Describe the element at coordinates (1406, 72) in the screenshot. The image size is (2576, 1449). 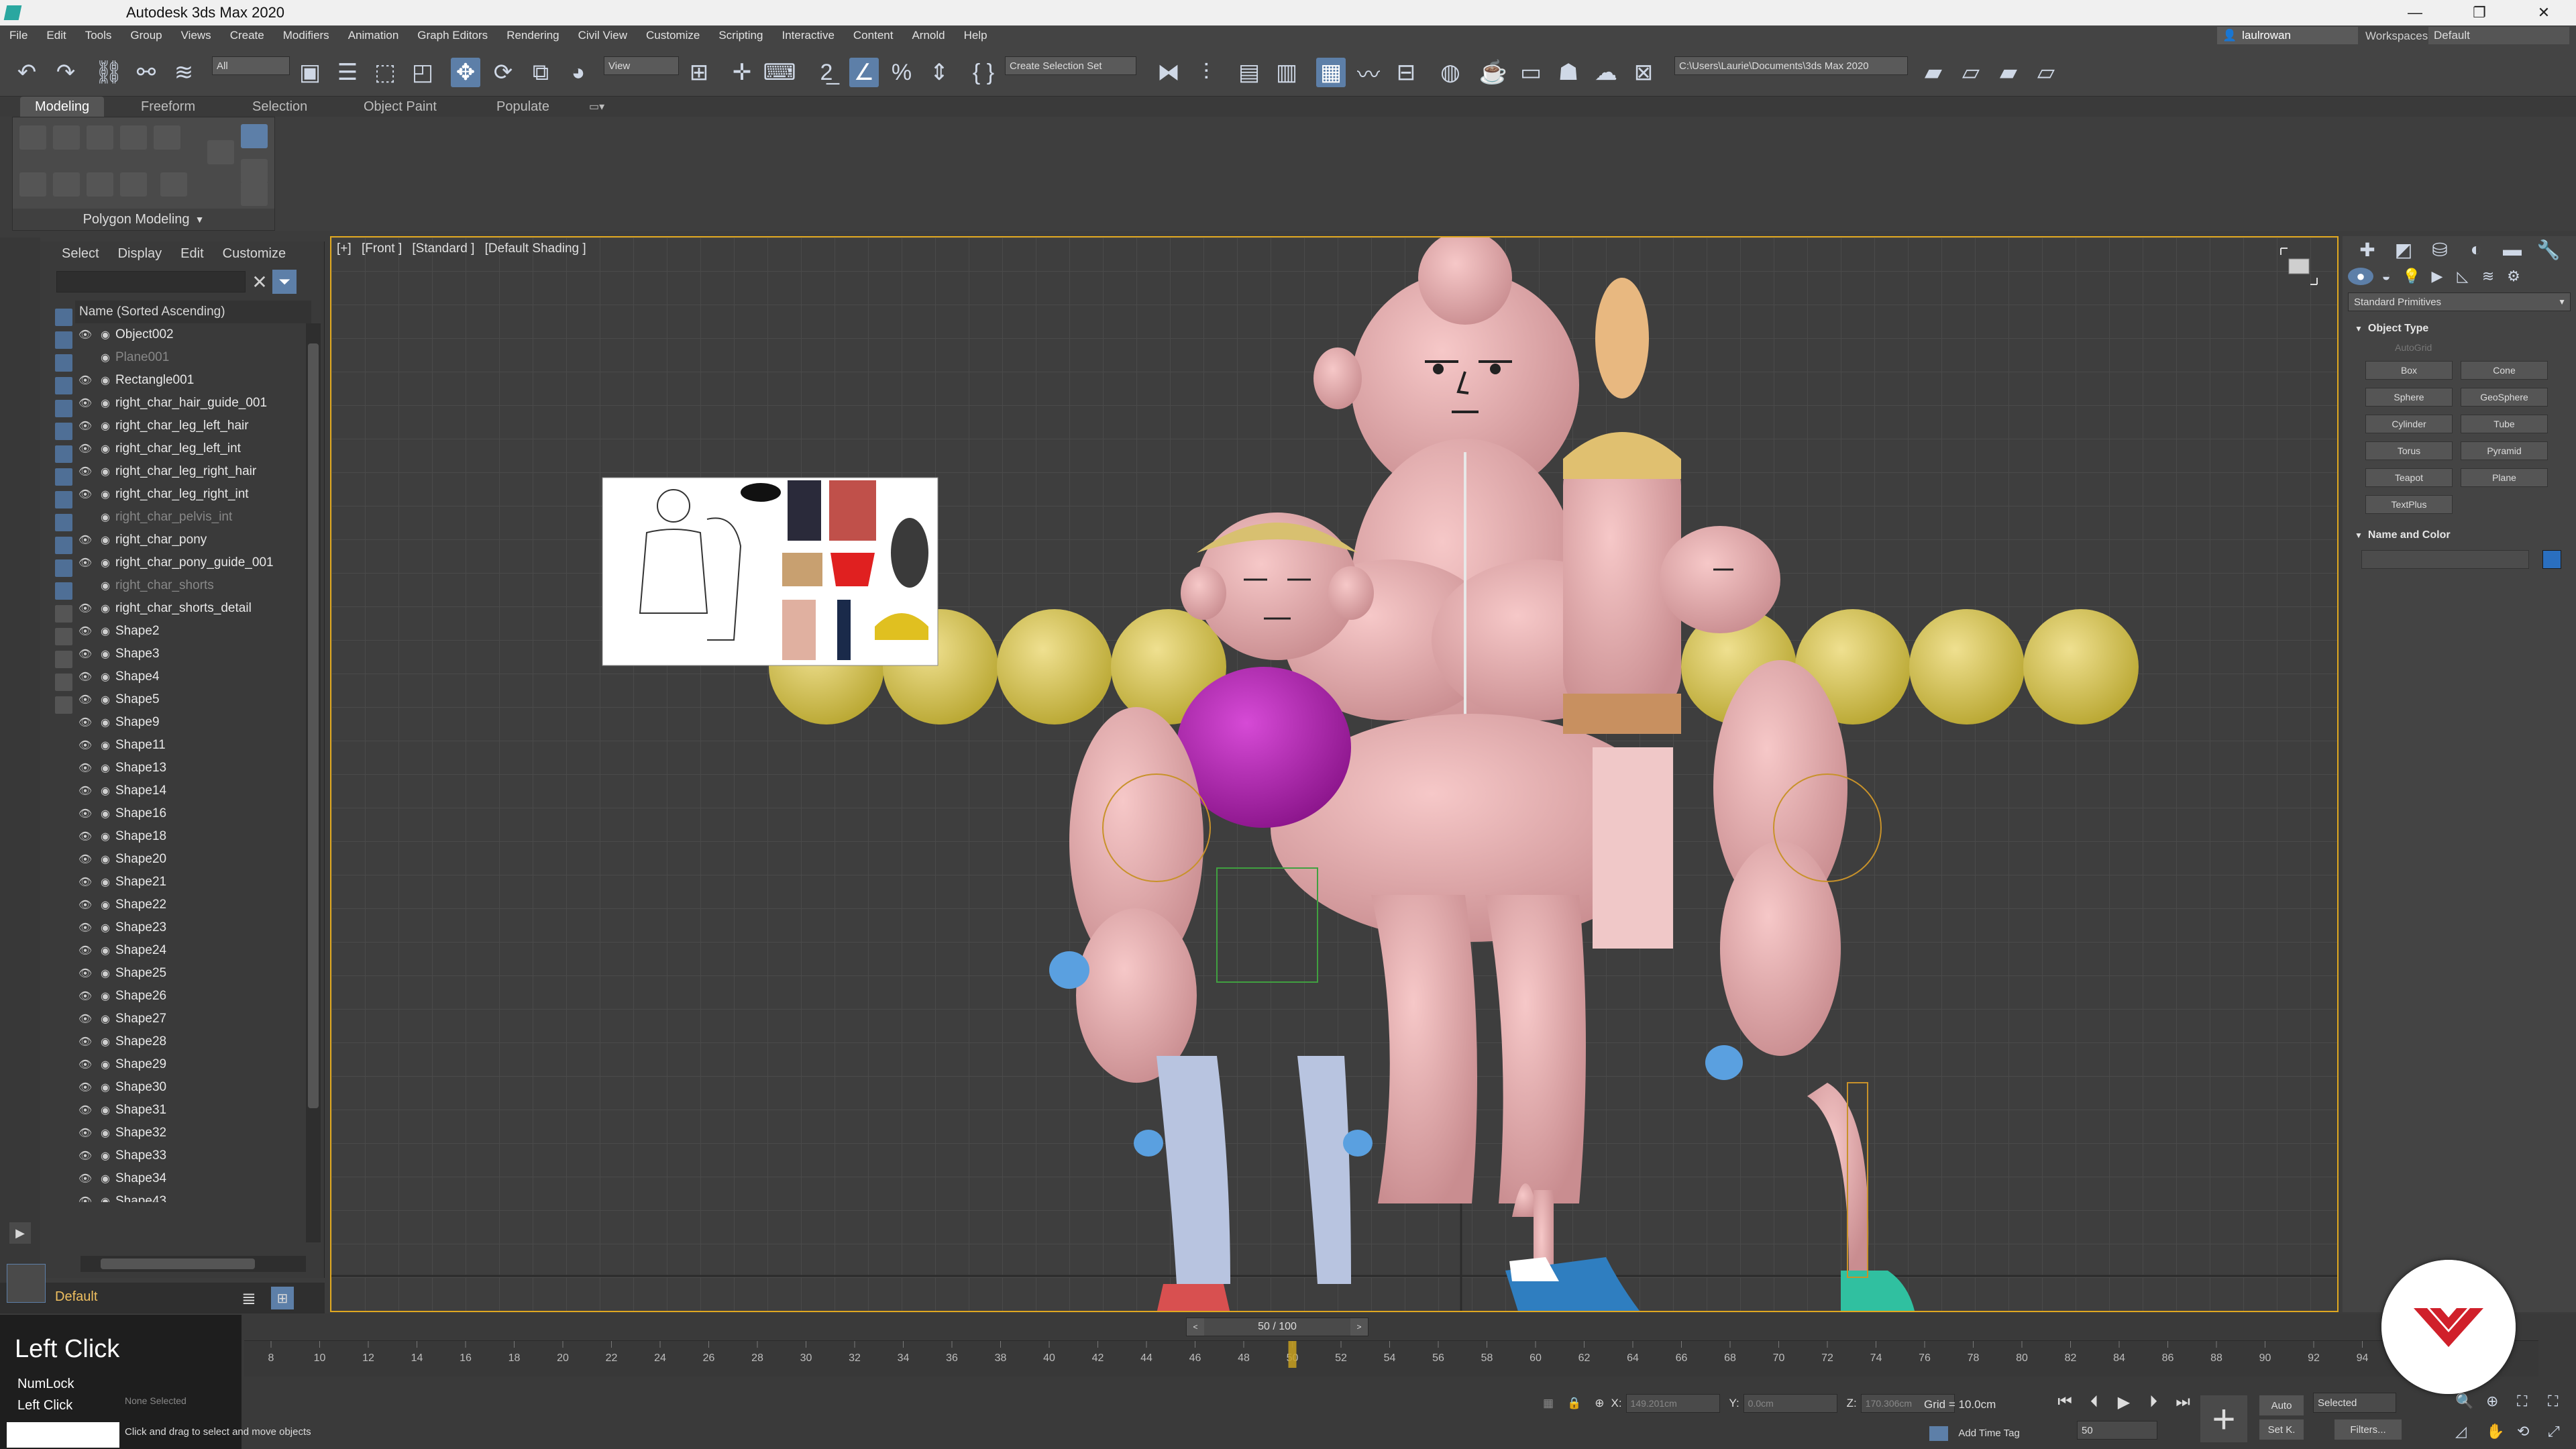
I see `schematic-view-icon: ⊟` at that location.